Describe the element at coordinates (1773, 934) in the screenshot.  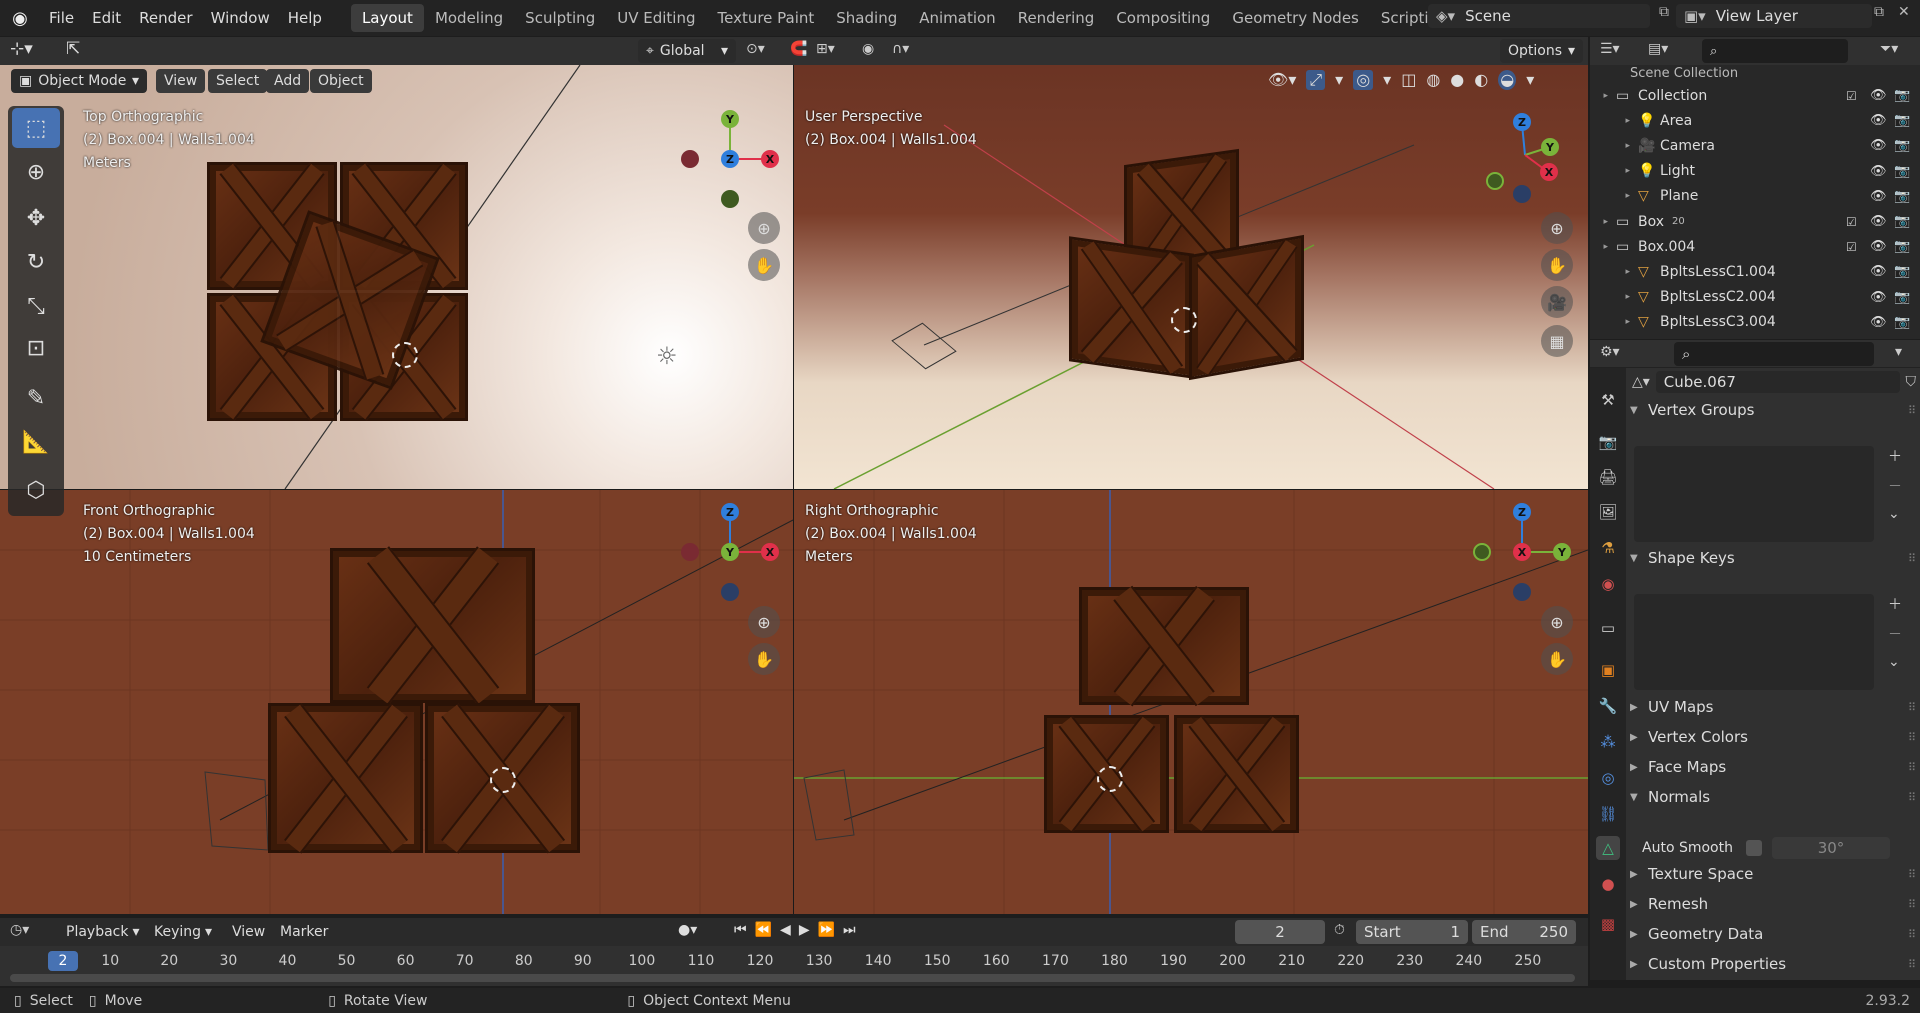
I see `panel-geometry-data: ▶ Geometry Data ⠿` at that location.